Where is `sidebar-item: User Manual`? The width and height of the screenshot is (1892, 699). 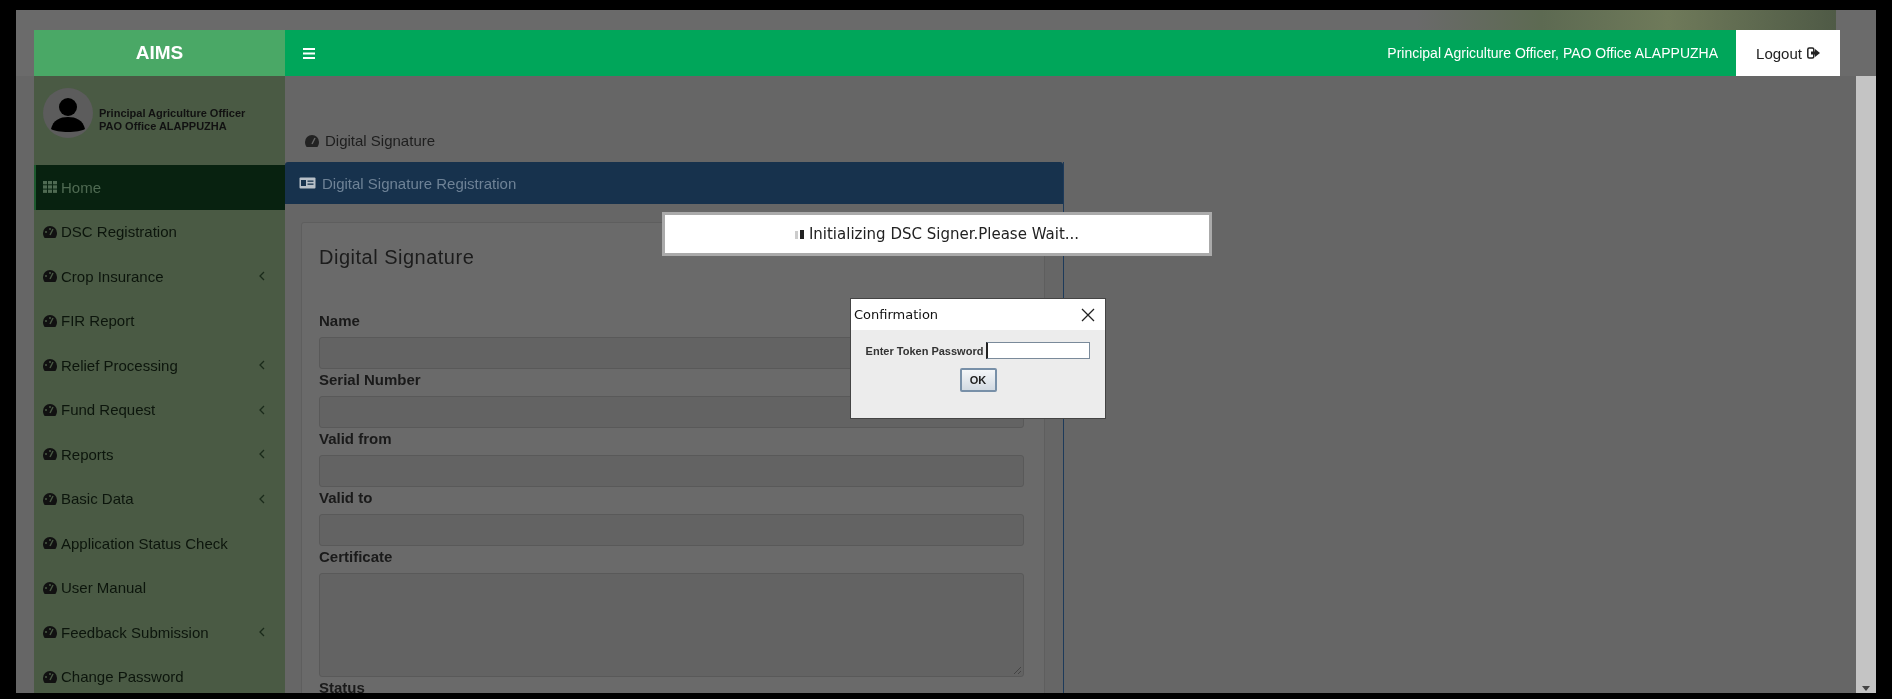
sidebar-item: User Manual is located at coordinates (159, 587).